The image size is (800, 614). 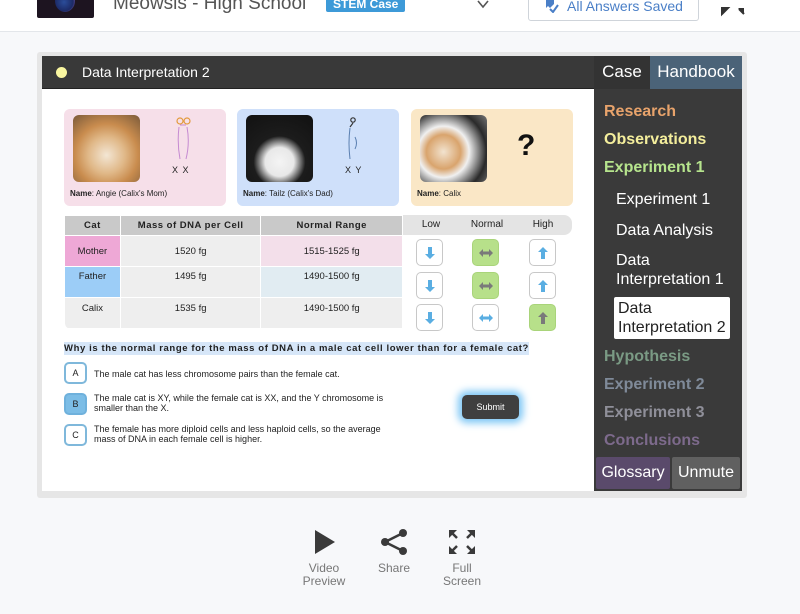 I want to click on full-screen-button: Full Screen, so click(x=462, y=558).